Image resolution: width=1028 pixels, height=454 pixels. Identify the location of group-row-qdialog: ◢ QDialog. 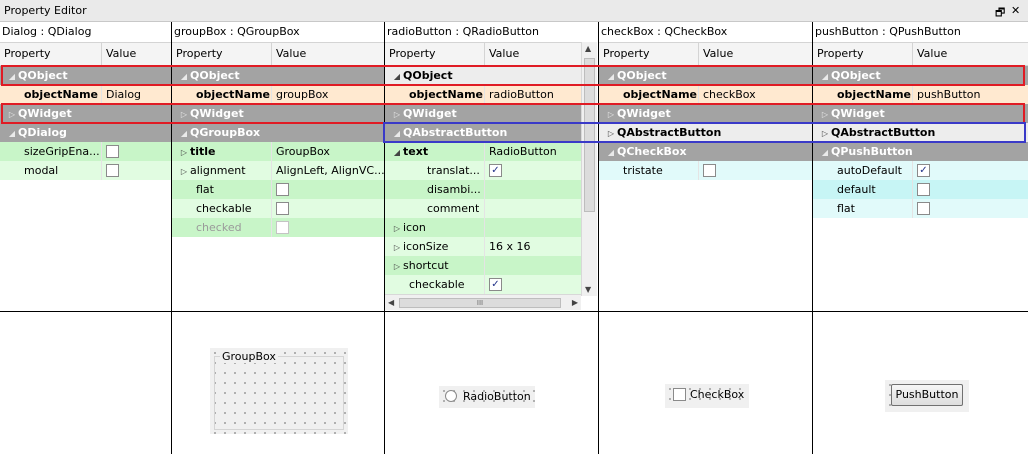
(85, 132).